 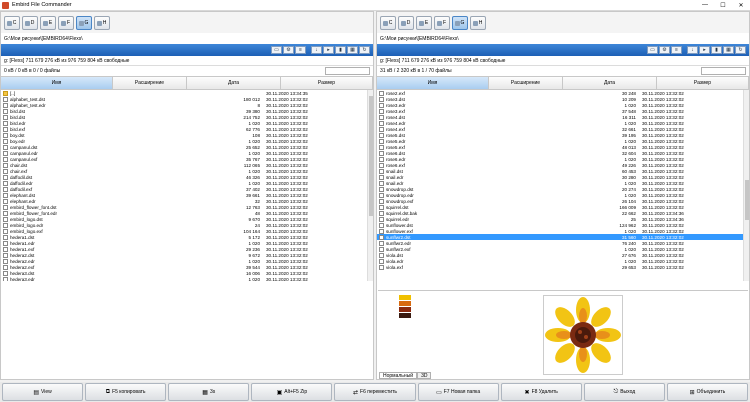 I want to click on file-row: elephant.edr 32 30.11.2020 13:32:02, so click(x=187, y=201).